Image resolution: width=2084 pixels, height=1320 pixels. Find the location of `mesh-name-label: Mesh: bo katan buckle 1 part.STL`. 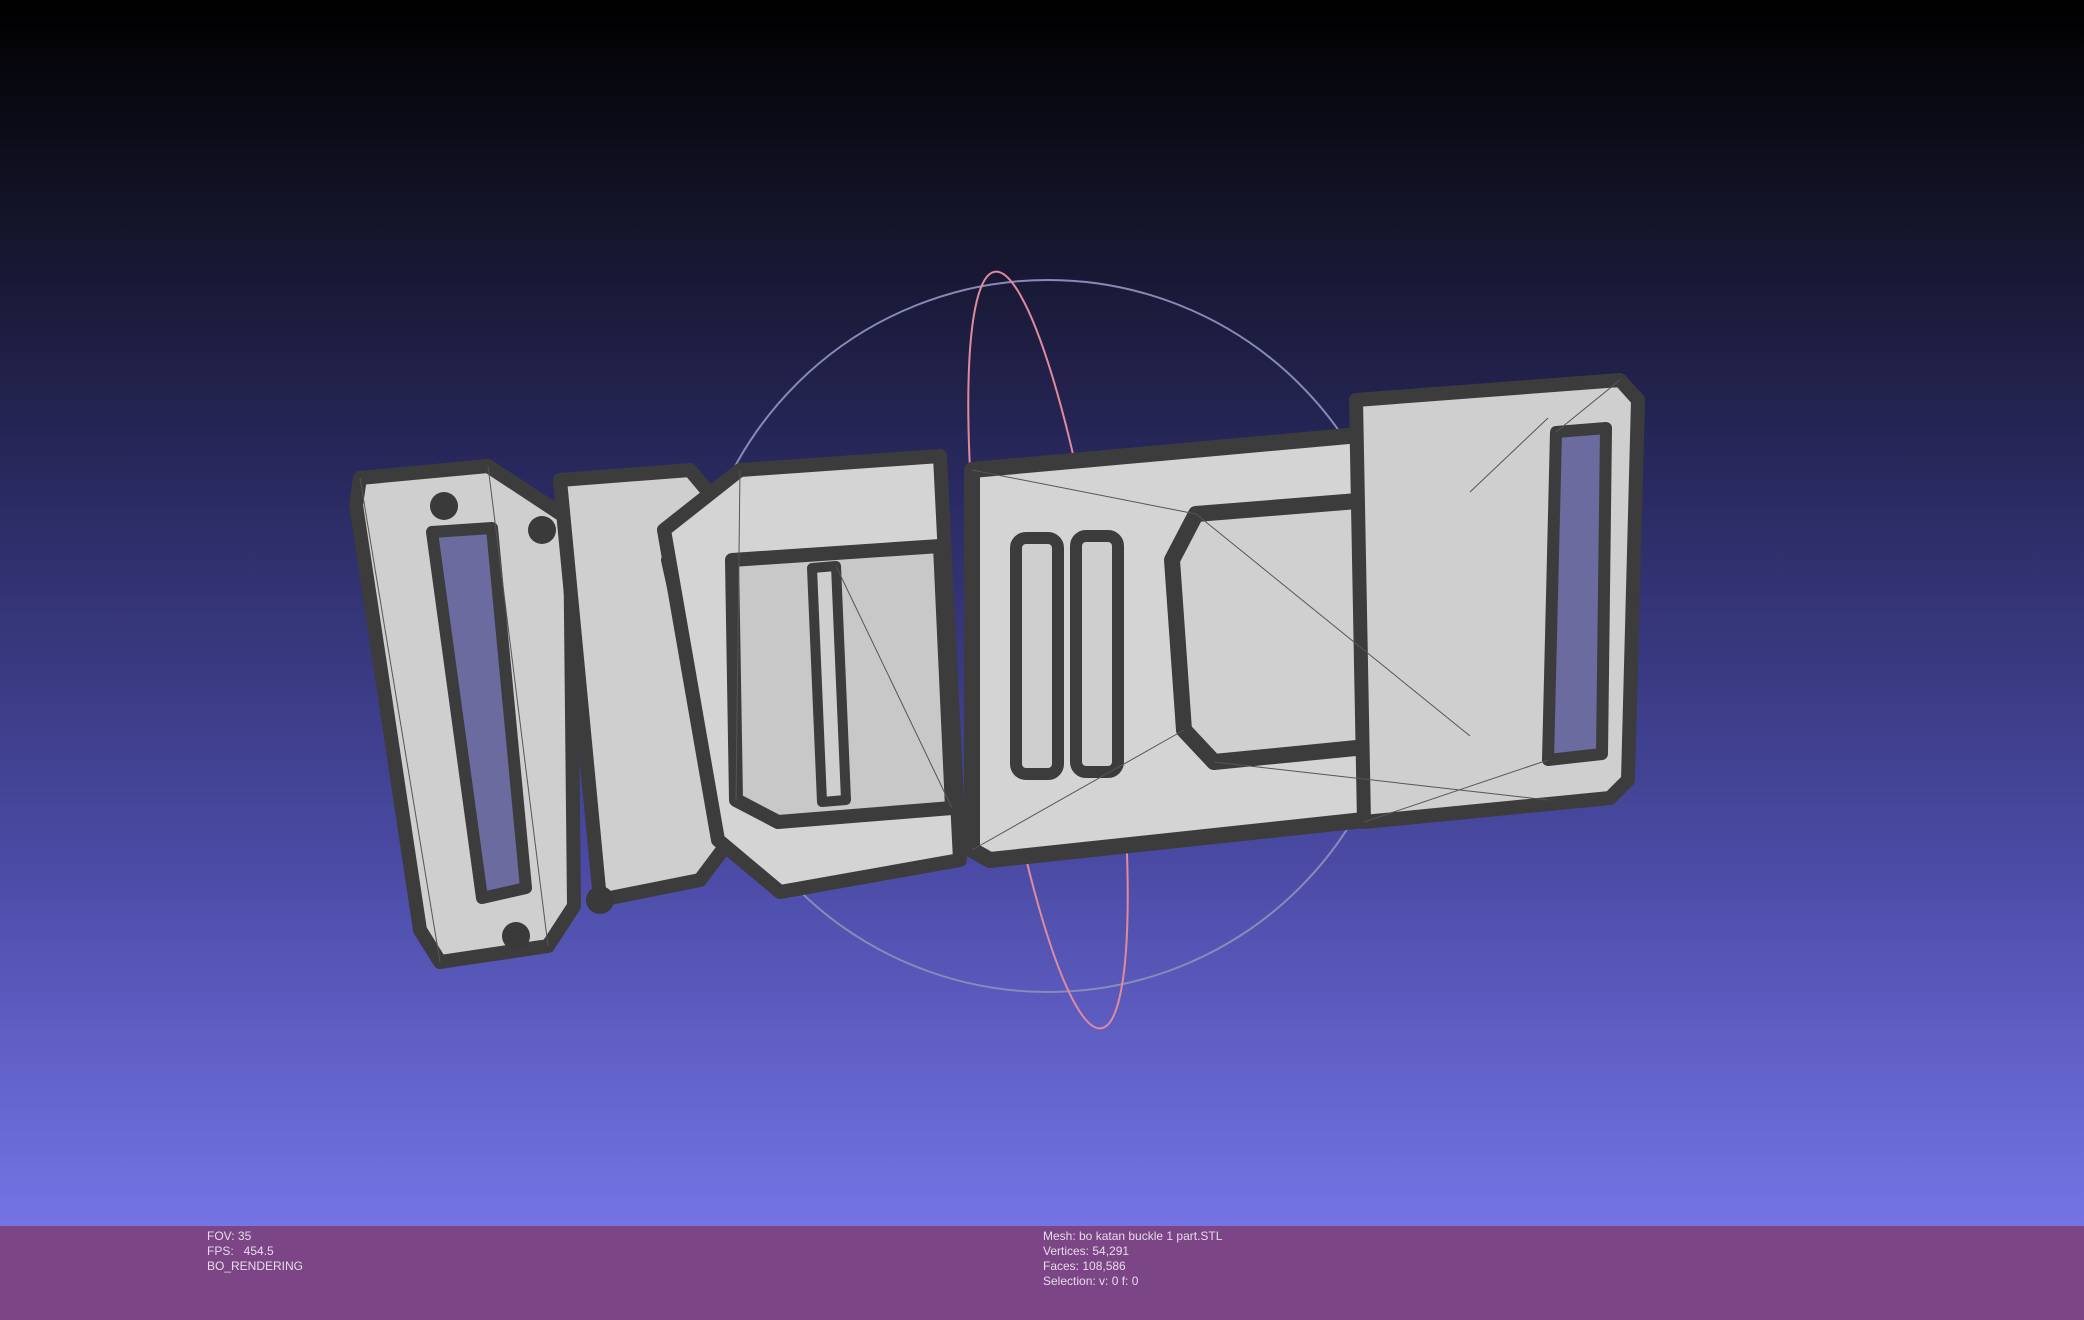

mesh-name-label: Mesh: bo katan buckle 1 part.STL is located at coordinates (1133, 1236).